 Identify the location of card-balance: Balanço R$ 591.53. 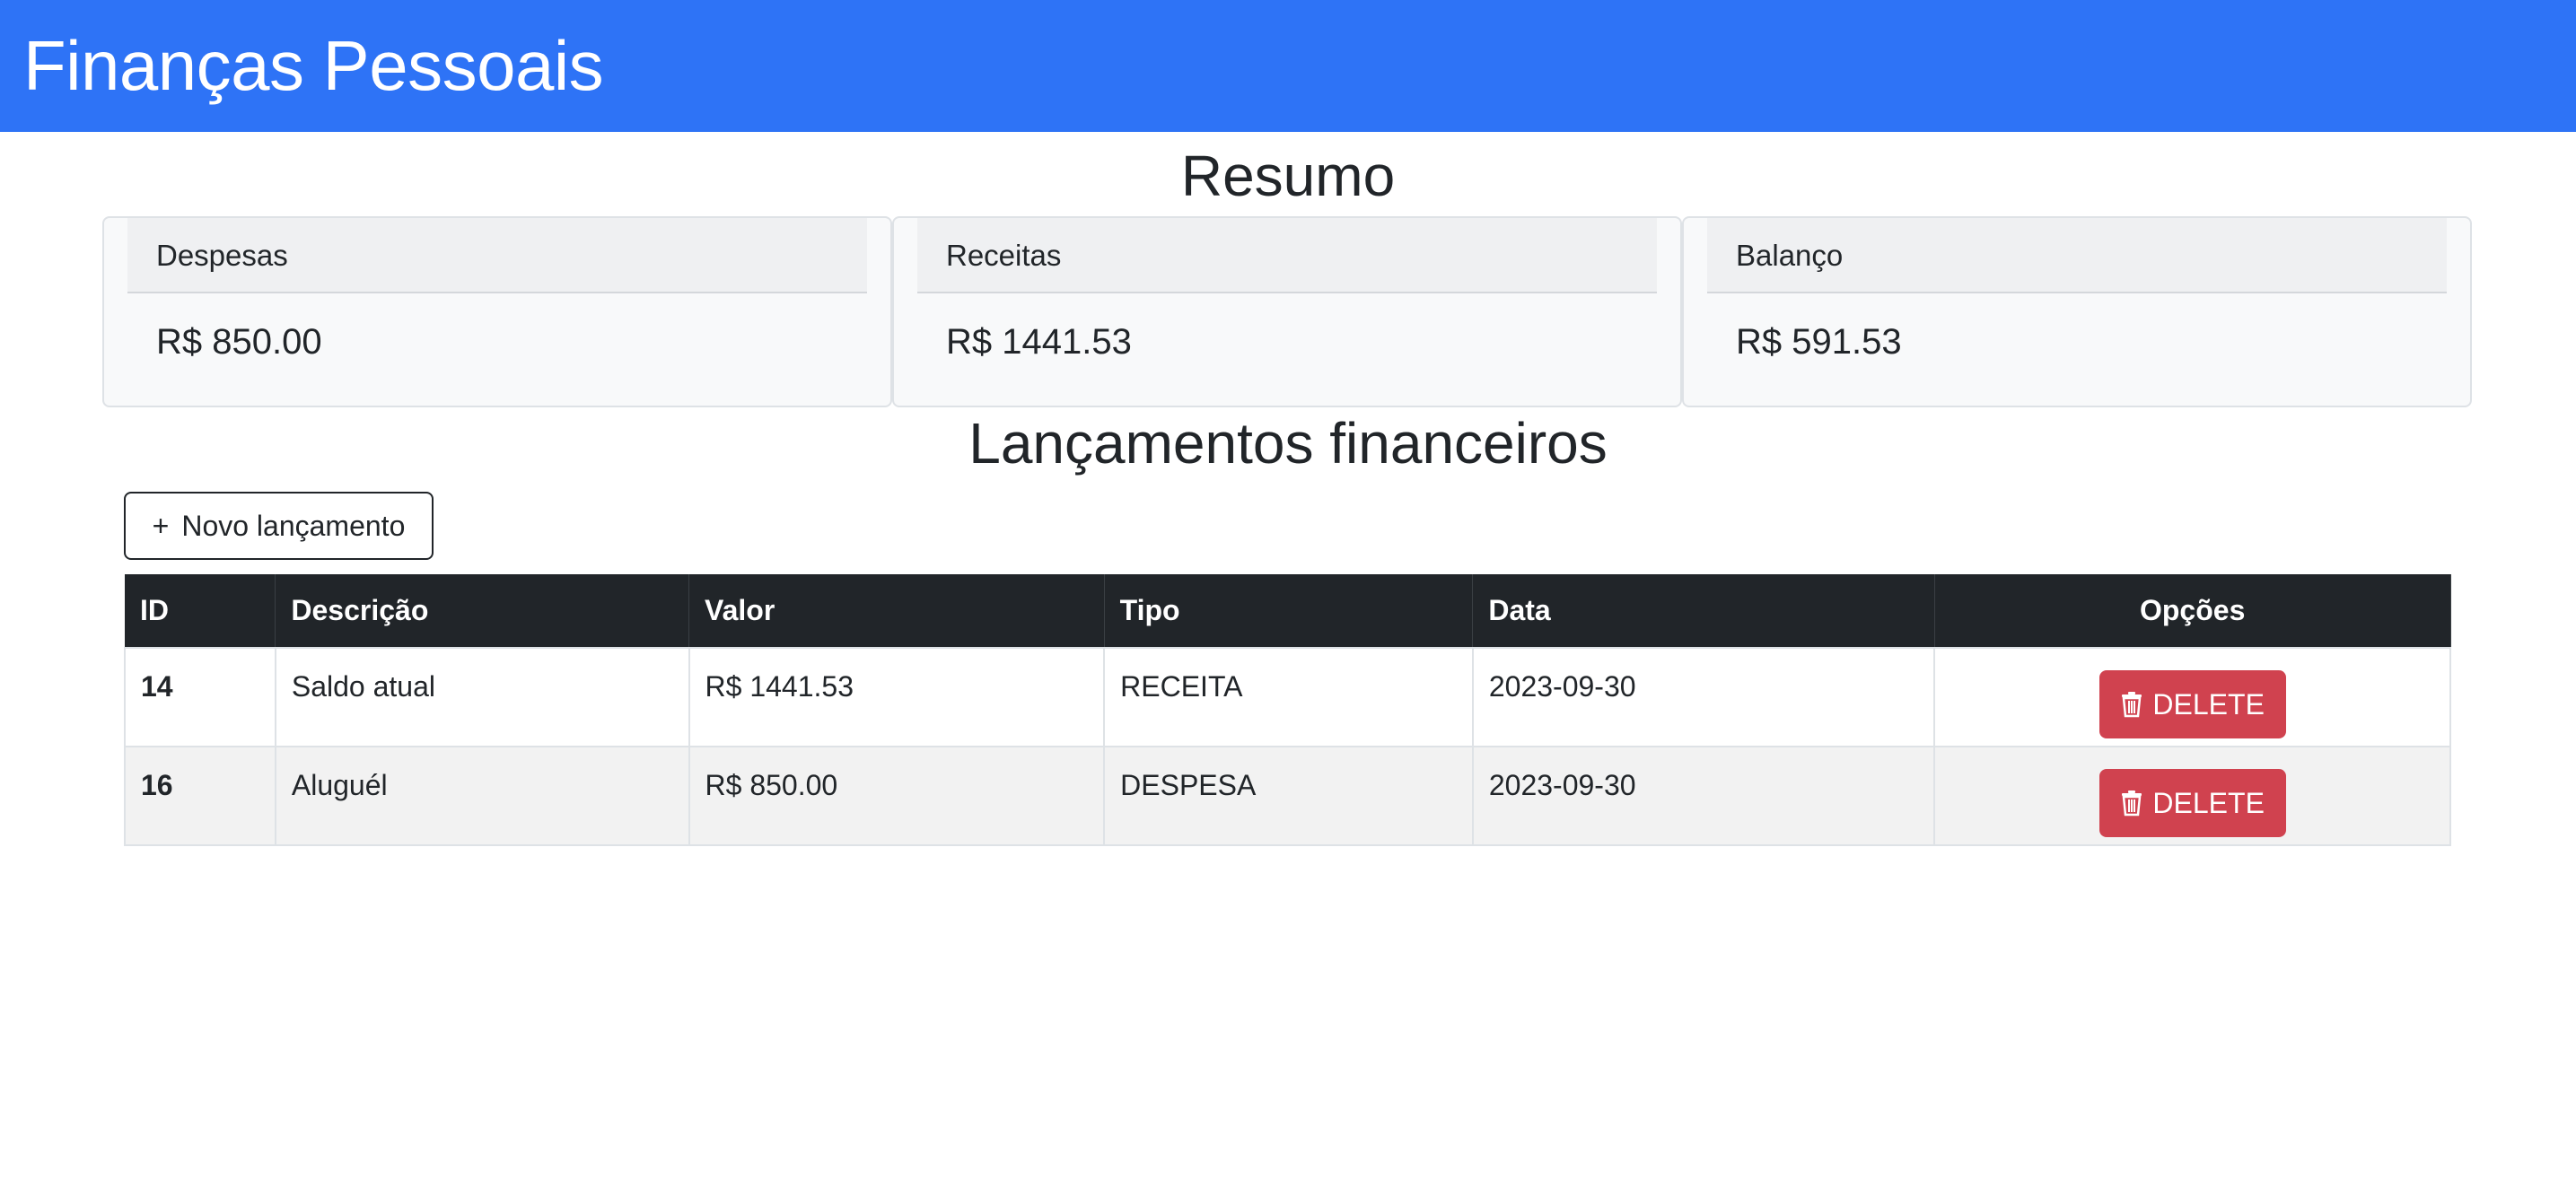
(2077, 311).